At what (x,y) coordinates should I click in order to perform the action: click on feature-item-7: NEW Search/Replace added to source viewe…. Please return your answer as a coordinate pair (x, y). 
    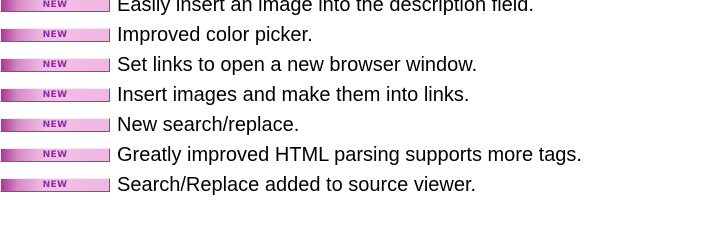
    Looking at the image, I should click on (358, 182).